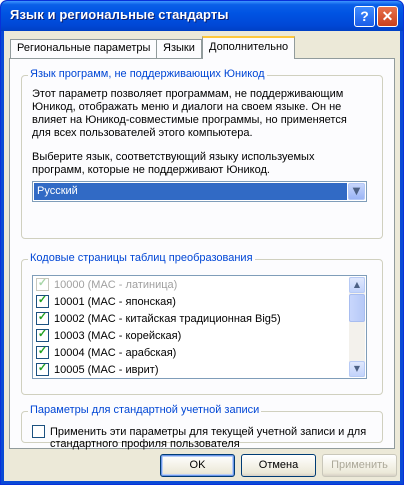  What do you see at coordinates (118, 336) in the screenshot?
I see `codepage-label: 10003 (MAC - корейская)` at bounding box center [118, 336].